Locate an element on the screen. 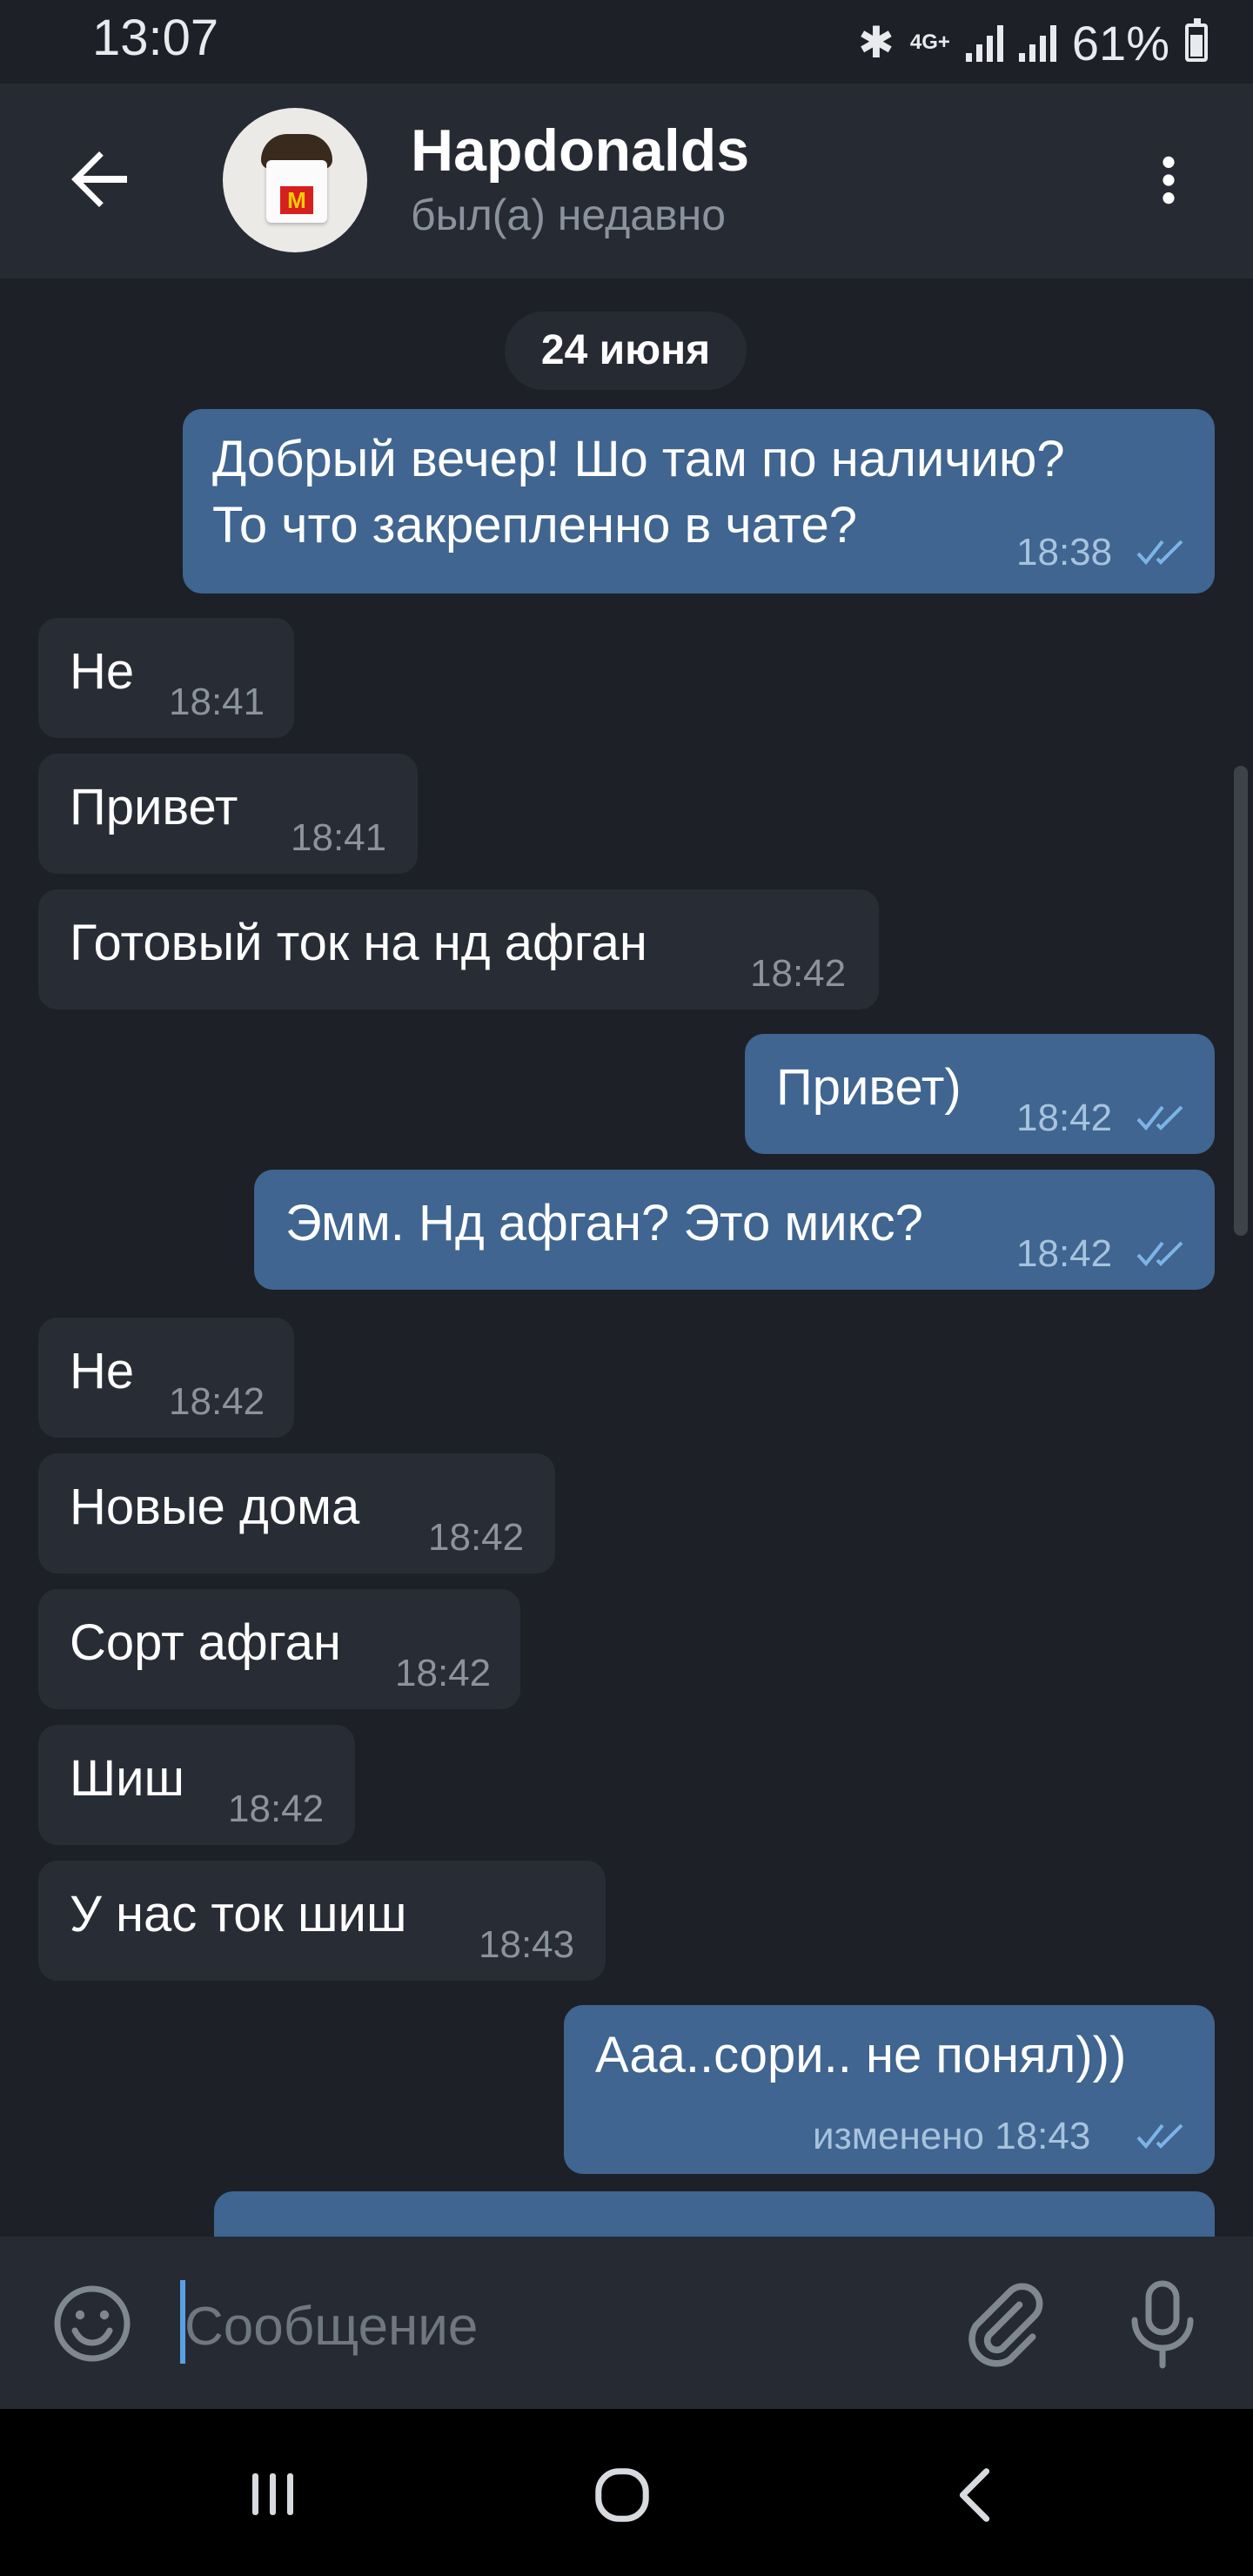 Image resolution: width=1253 pixels, height=2576 pixels. message-incoming: Не 18:42 is located at coordinates (166, 1378).